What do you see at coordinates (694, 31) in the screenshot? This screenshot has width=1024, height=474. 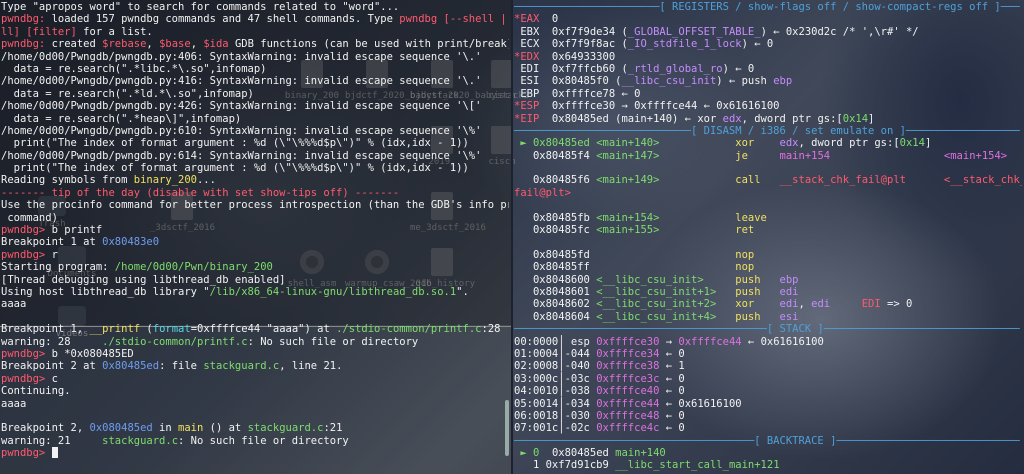 I see `text-segment: _GLOBAL_OFFSET_TABLE_` at bounding box center [694, 31].